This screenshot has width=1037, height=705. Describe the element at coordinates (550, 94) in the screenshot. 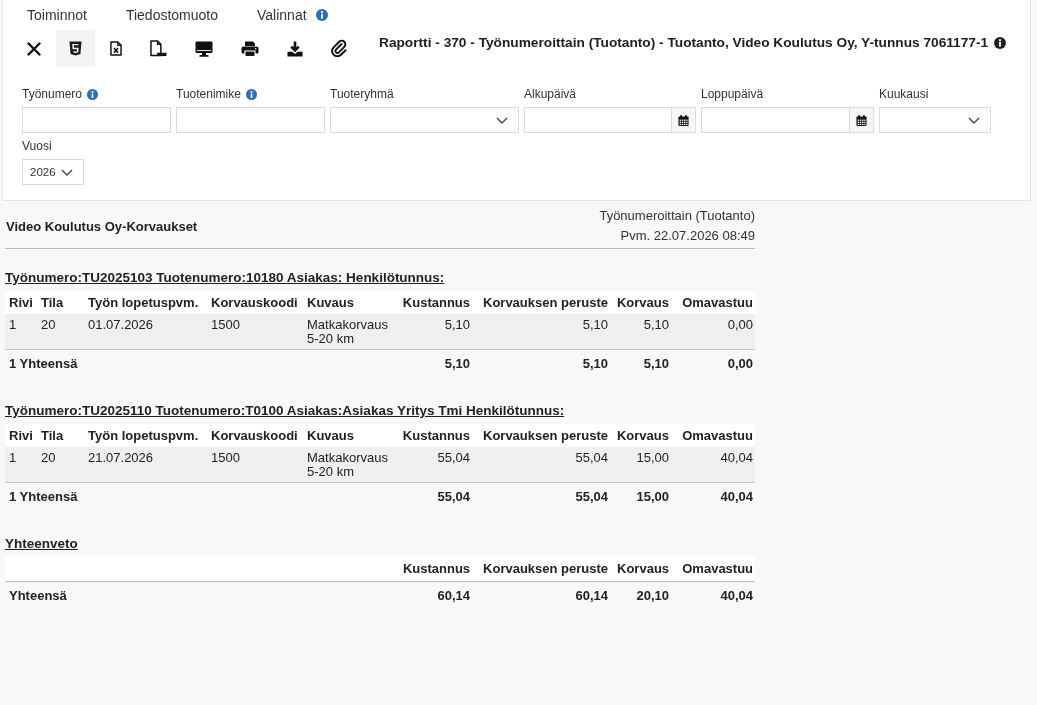

I see `field-label: Alkupäivä` at that location.